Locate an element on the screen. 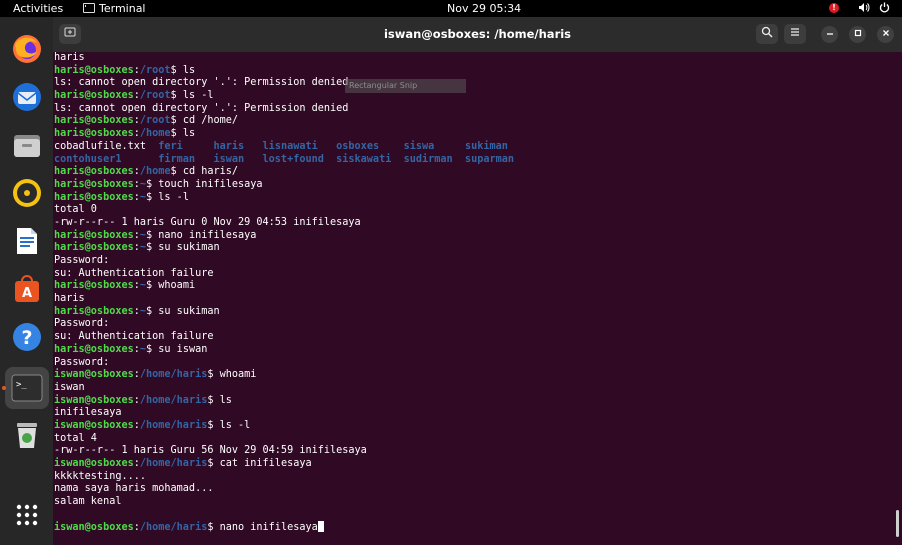  terminal-text: total 4 is located at coordinates (75, 438).